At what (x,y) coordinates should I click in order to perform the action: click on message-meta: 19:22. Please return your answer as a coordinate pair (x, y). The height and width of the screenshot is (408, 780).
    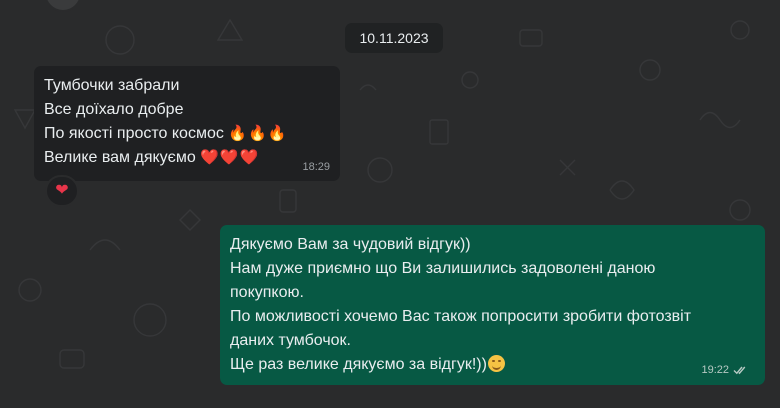
    Looking at the image, I should click on (725, 370).